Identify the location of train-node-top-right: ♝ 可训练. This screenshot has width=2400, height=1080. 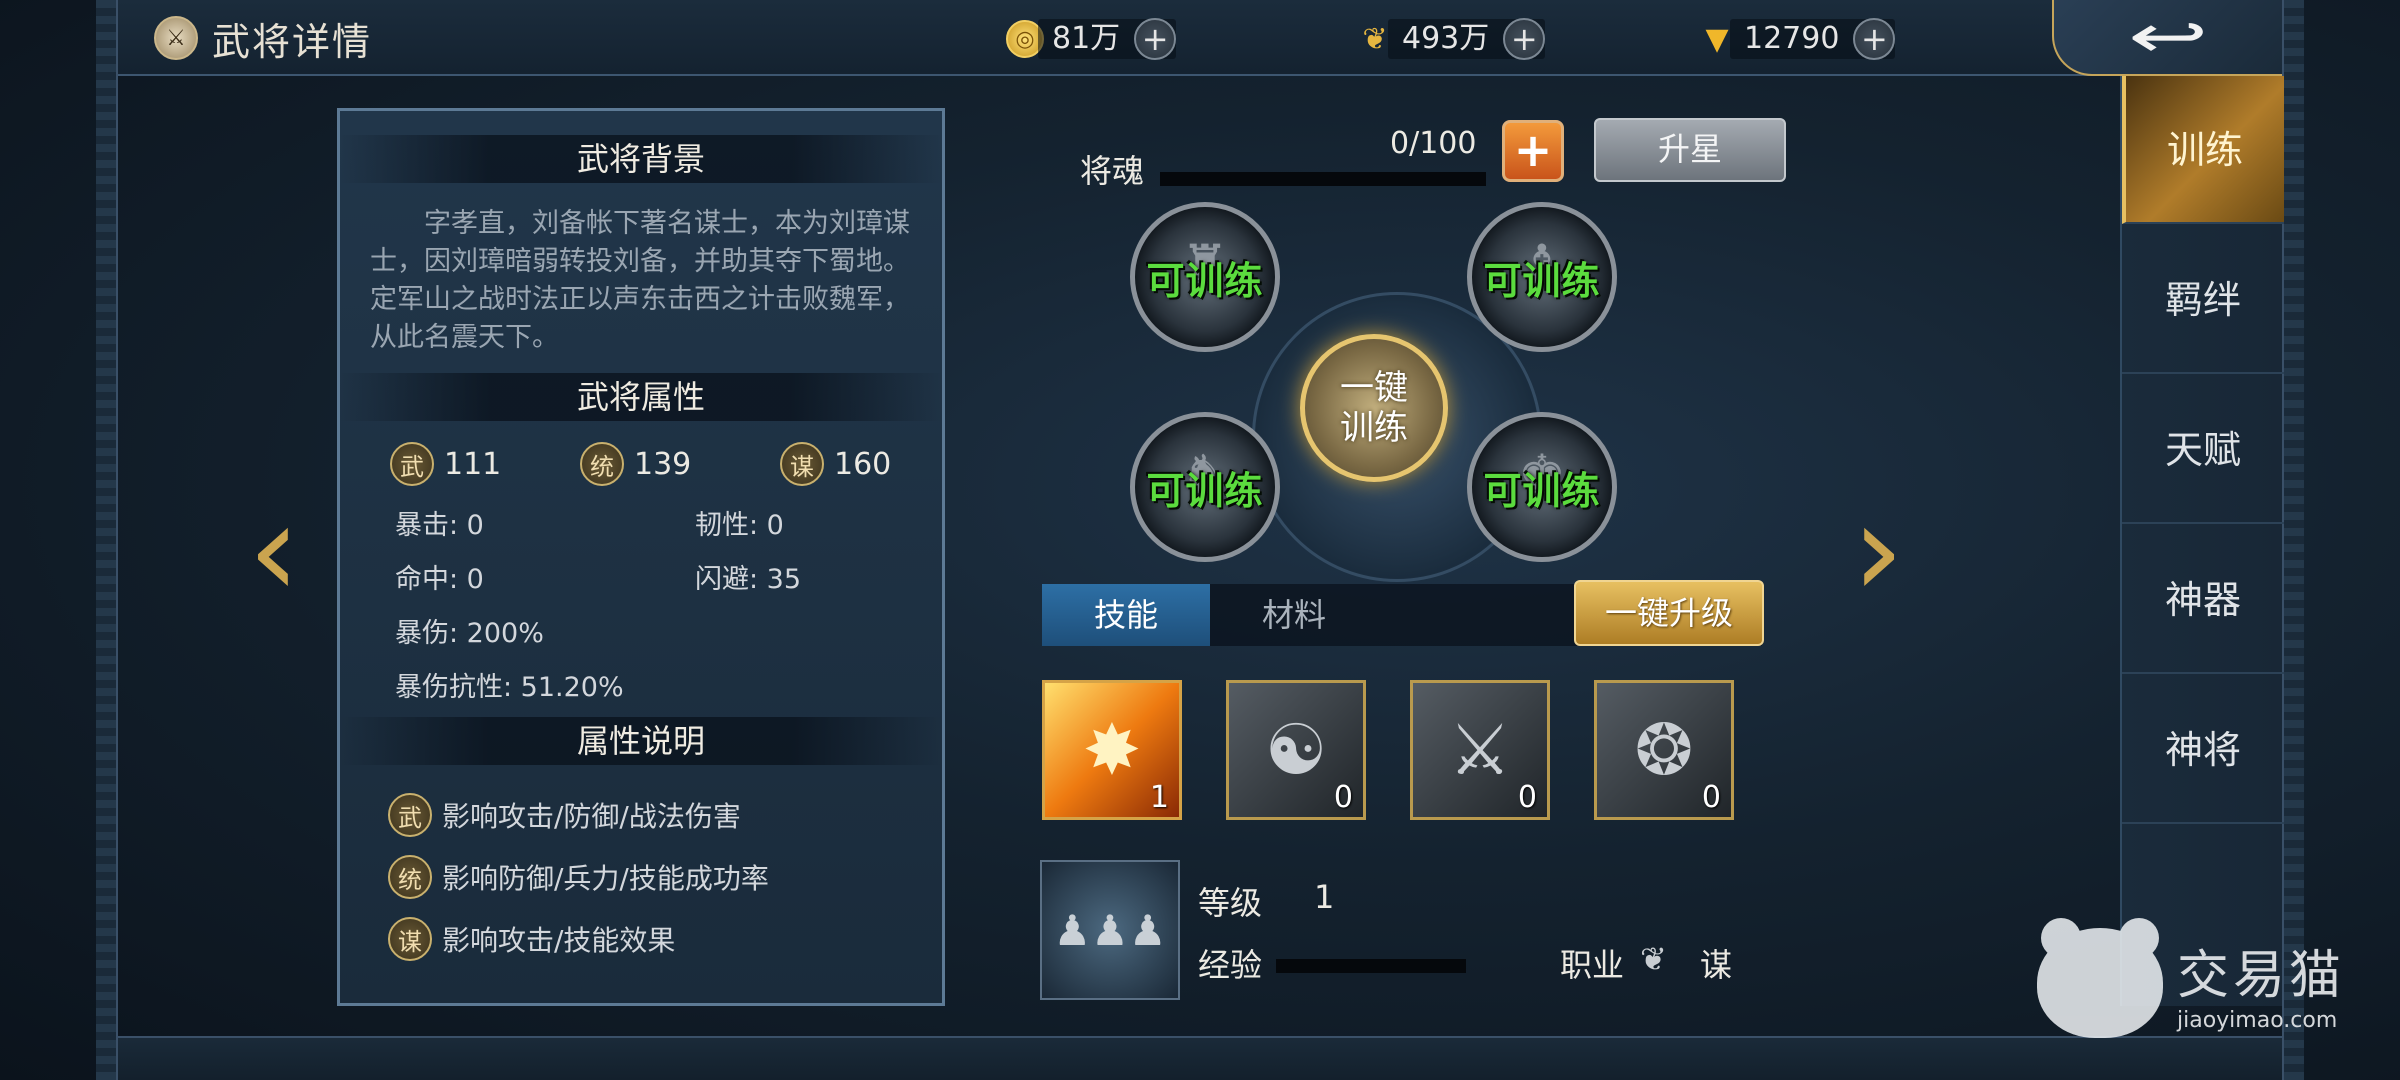
(1542, 277).